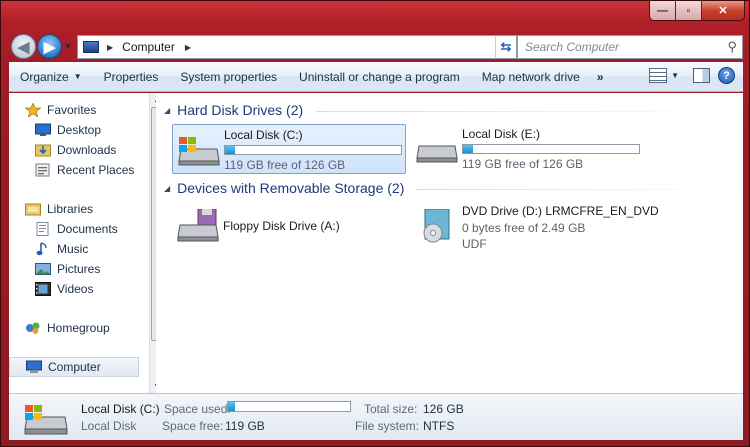 Image resolution: width=750 pixels, height=447 pixels. I want to click on collapse-triangle-icon: ◢, so click(167, 110).